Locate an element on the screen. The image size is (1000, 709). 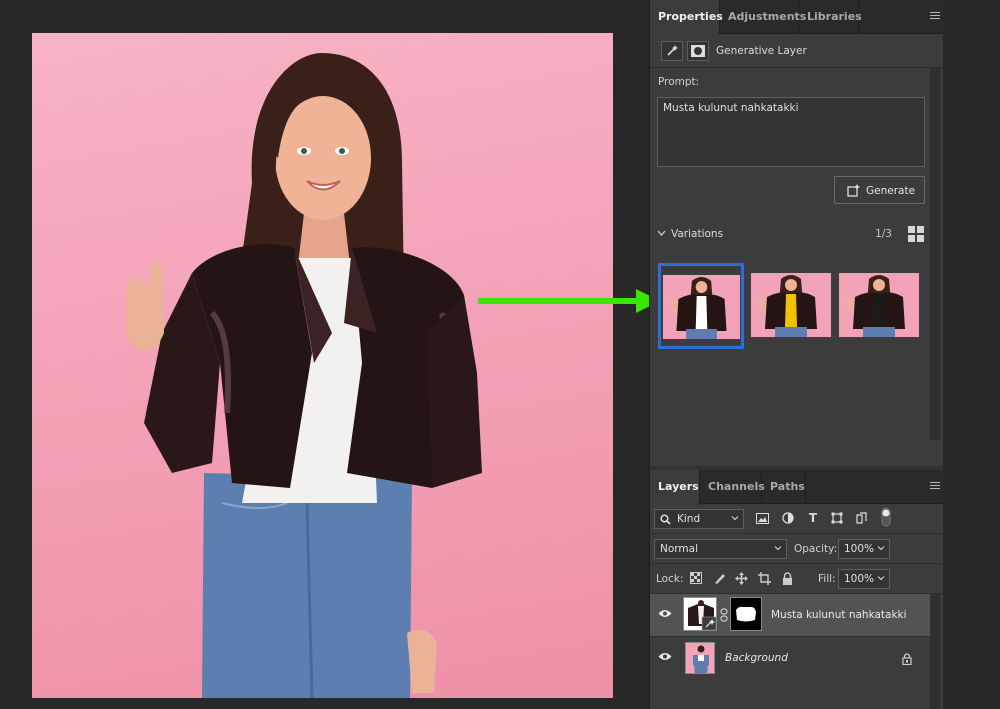
lock-row: Lock: Fill: 100% is located at coordinates (797, 579).